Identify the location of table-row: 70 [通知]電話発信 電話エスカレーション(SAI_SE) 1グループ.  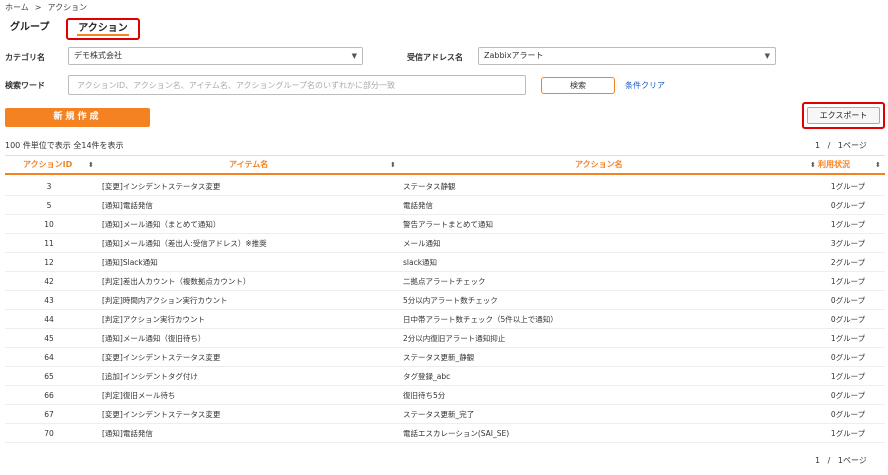
(445, 433).